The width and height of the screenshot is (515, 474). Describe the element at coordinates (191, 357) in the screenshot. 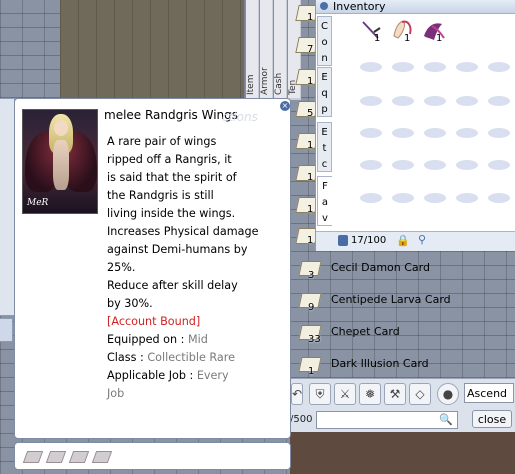

I see `class-value: Collectible Rare` at that location.